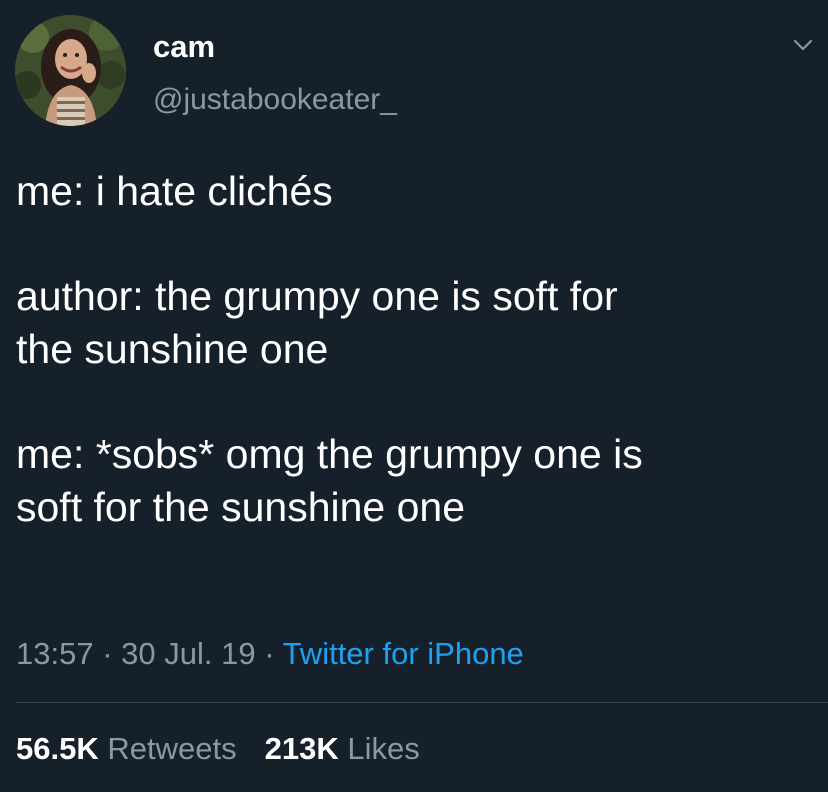 The height and width of the screenshot is (792, 828). Describe the element at coordinates (803, 45) in the screenshot. I see `chevron-down-icon` at that location.